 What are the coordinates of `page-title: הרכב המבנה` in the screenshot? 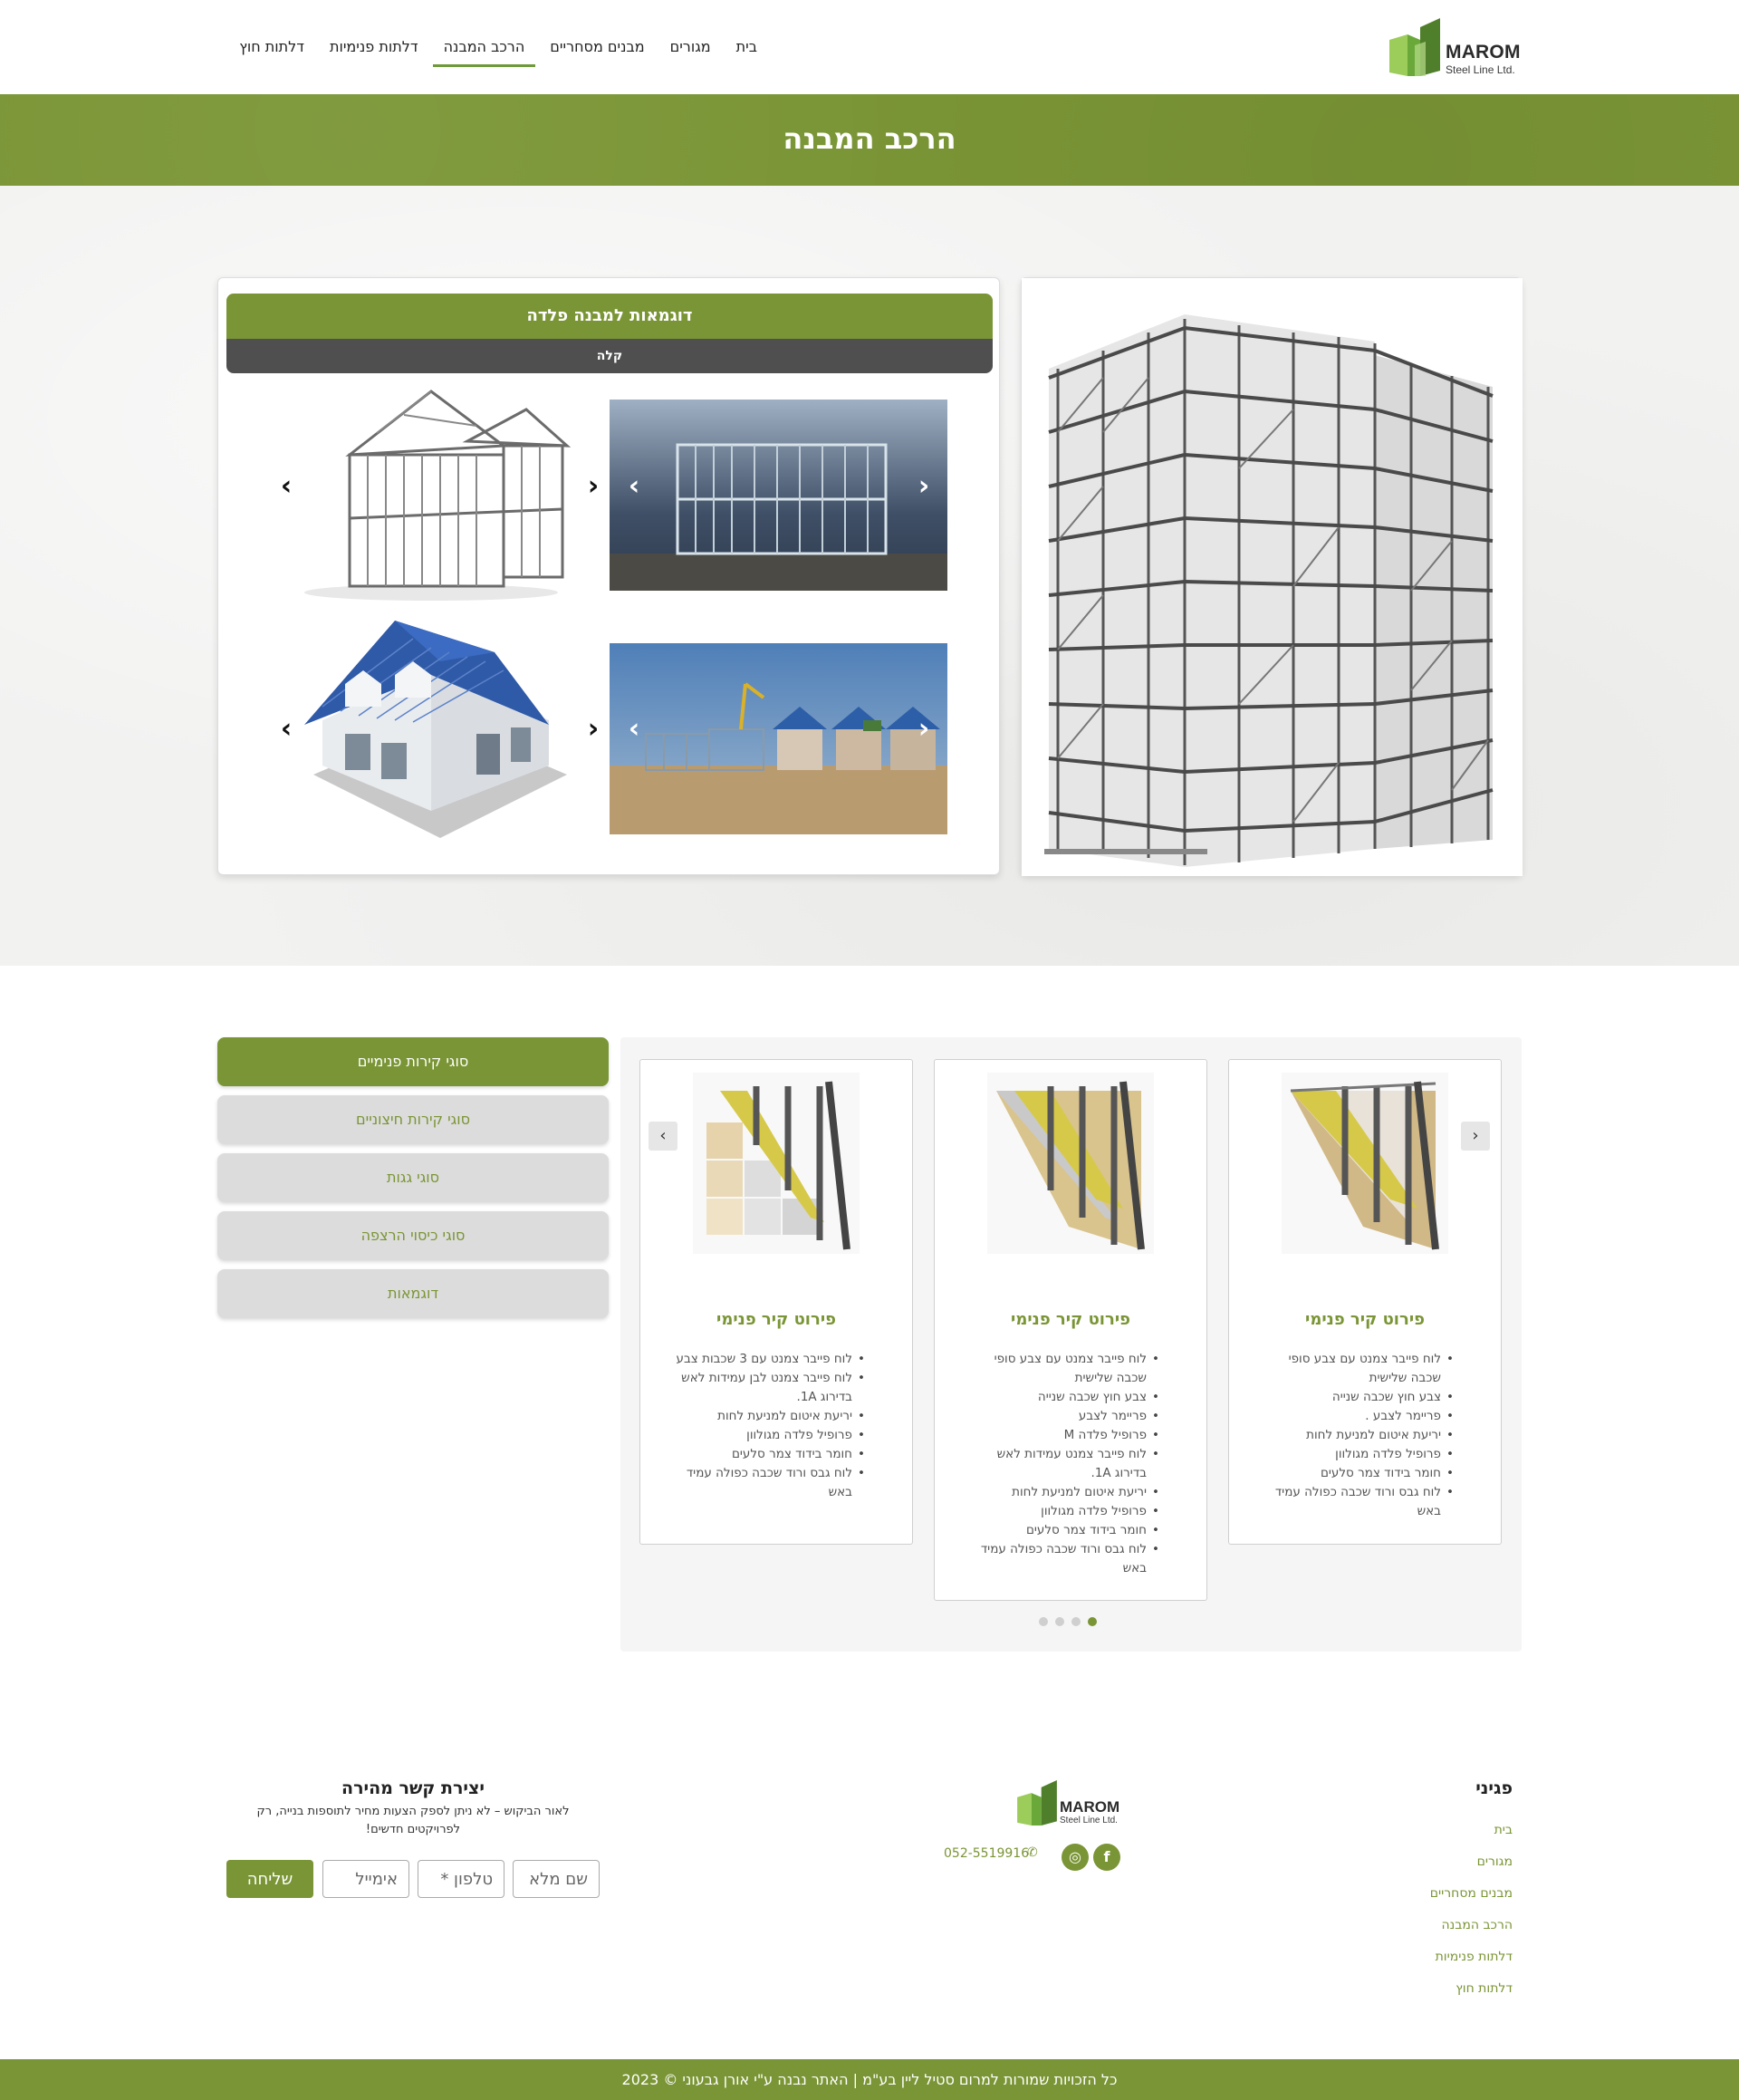 It's located at (869, 138).